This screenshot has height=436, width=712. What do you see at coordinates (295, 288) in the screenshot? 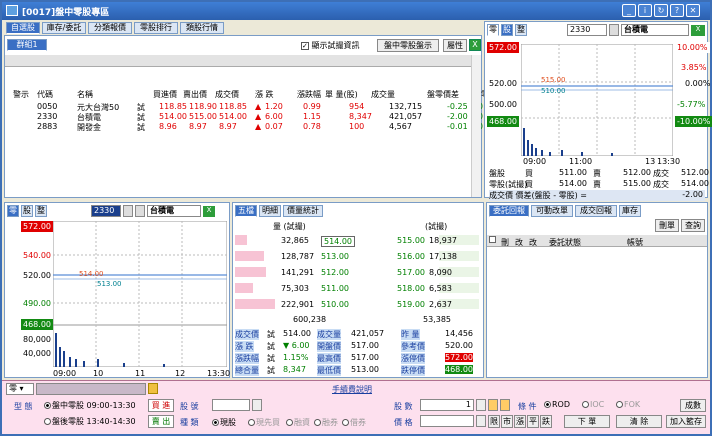
I see `depth-cell-bq: 75,303` at bounding box center [295, 288].